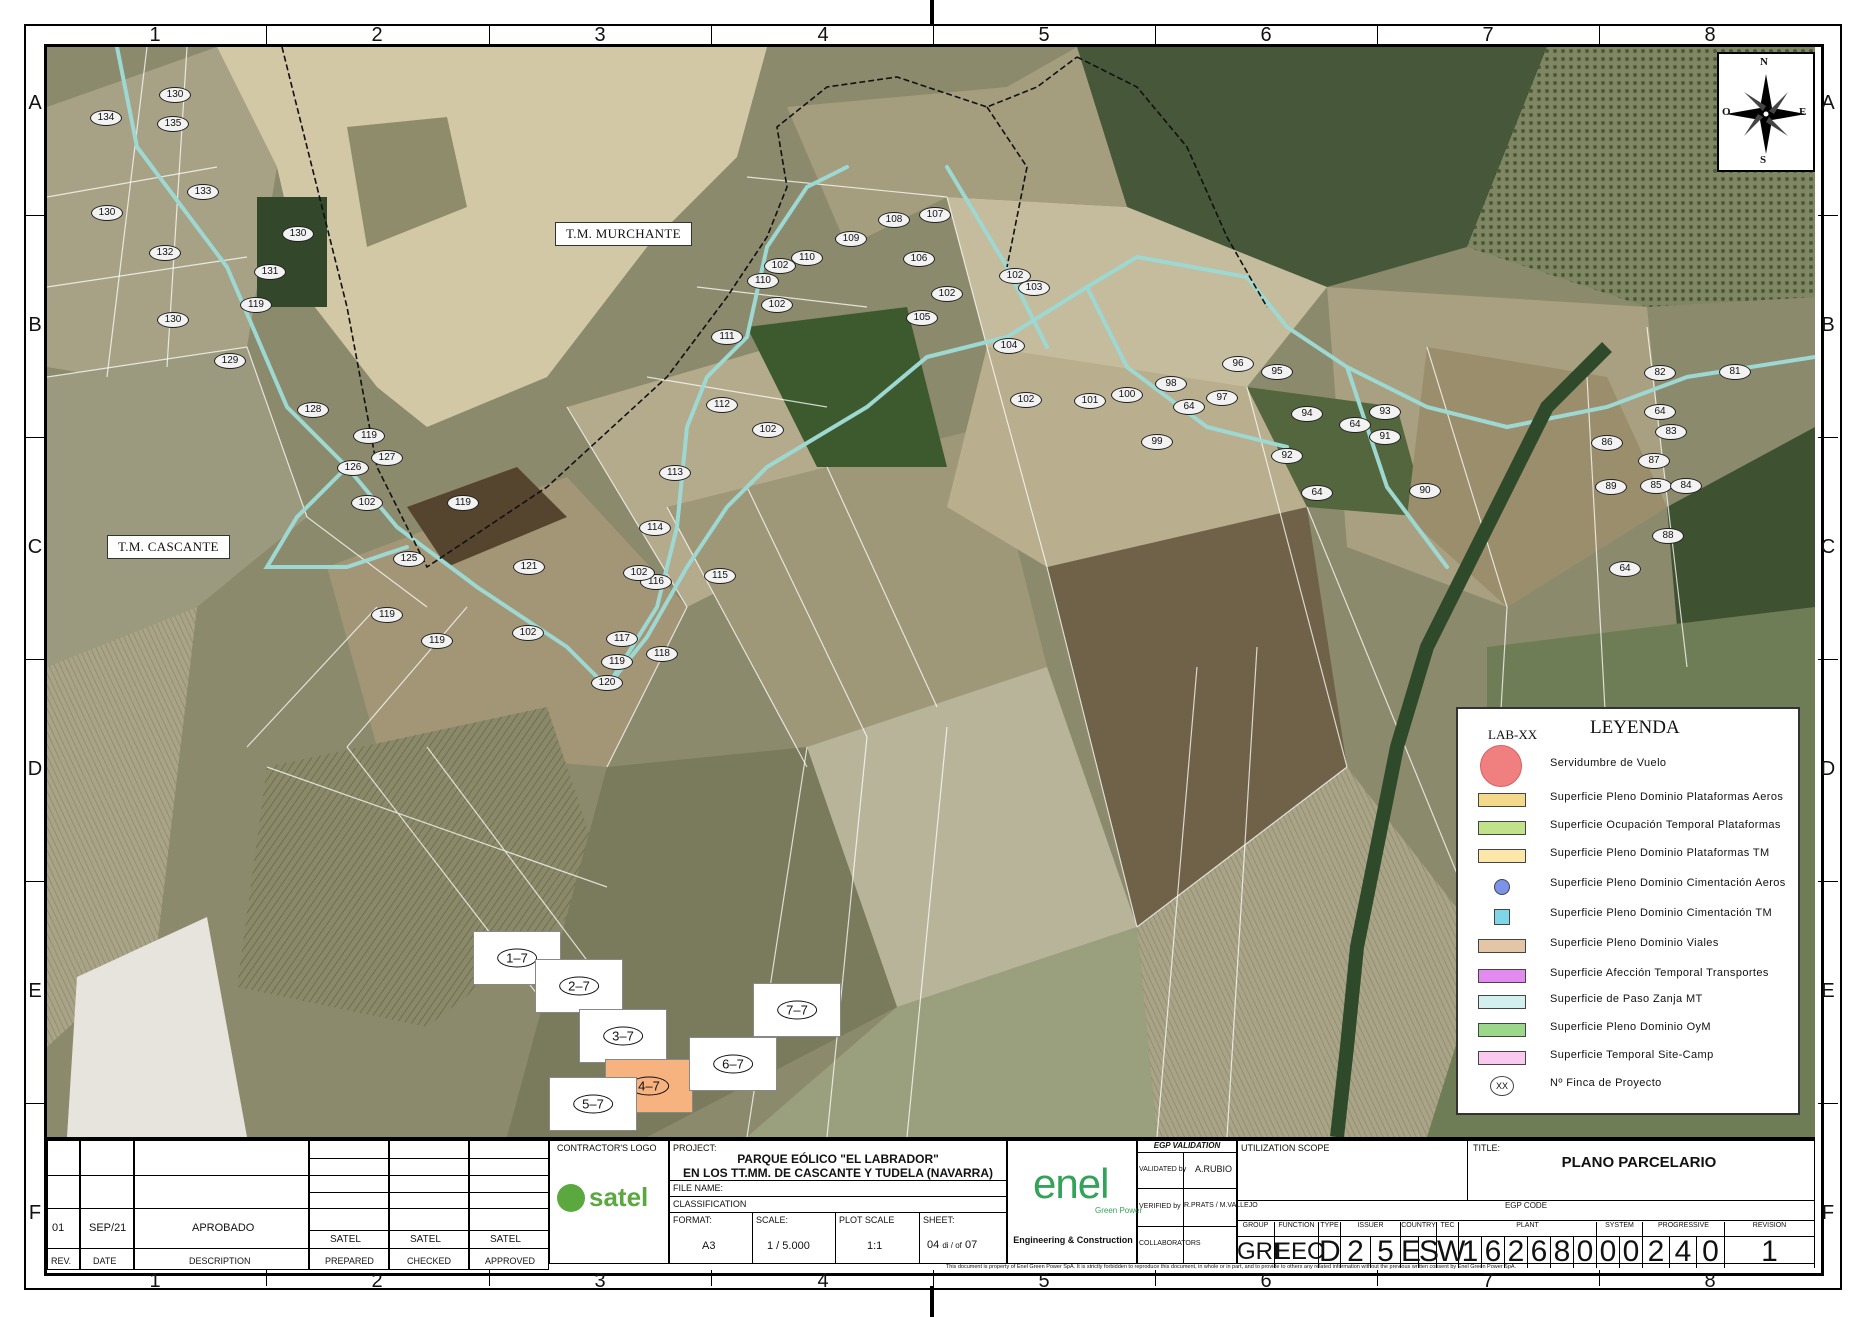  I want to click on parcel-label: 135, so click(173, 124).